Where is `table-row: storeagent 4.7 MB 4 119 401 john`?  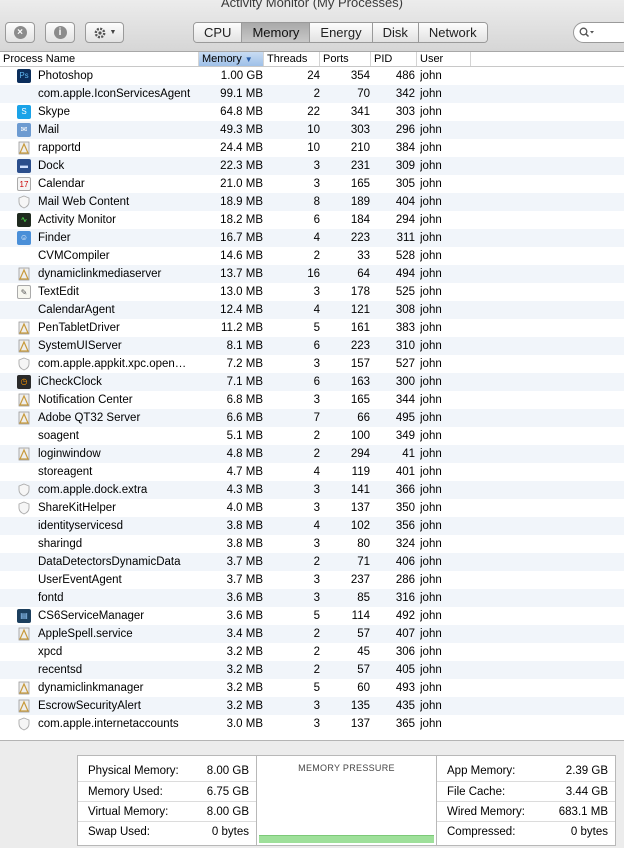 table-row: storeagent 4.7 MB 4 119 401 john is located at coordinates (312, 472).